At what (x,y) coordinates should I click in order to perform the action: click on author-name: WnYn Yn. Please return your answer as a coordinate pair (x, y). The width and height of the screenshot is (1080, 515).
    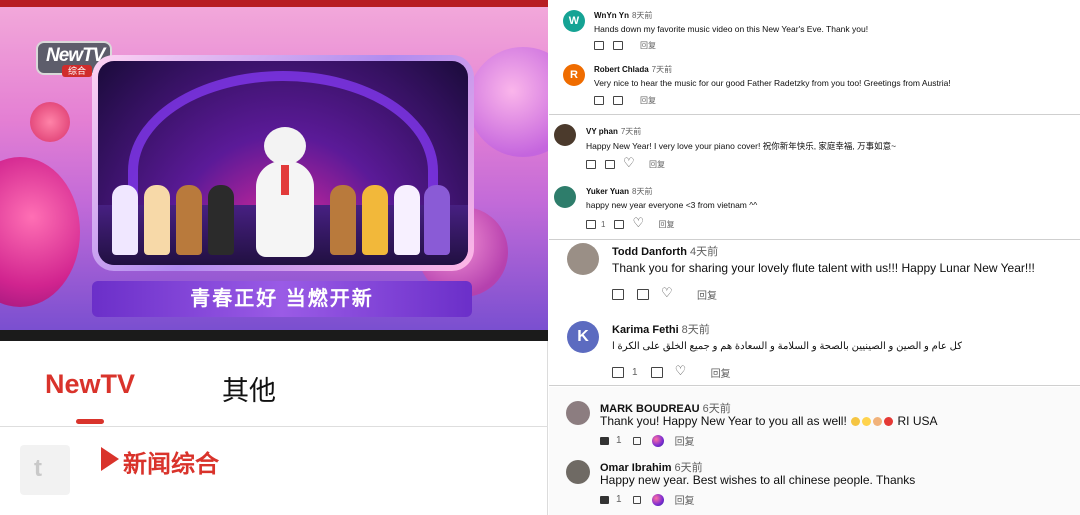
    Looking at the image, I should click on (611, 15).